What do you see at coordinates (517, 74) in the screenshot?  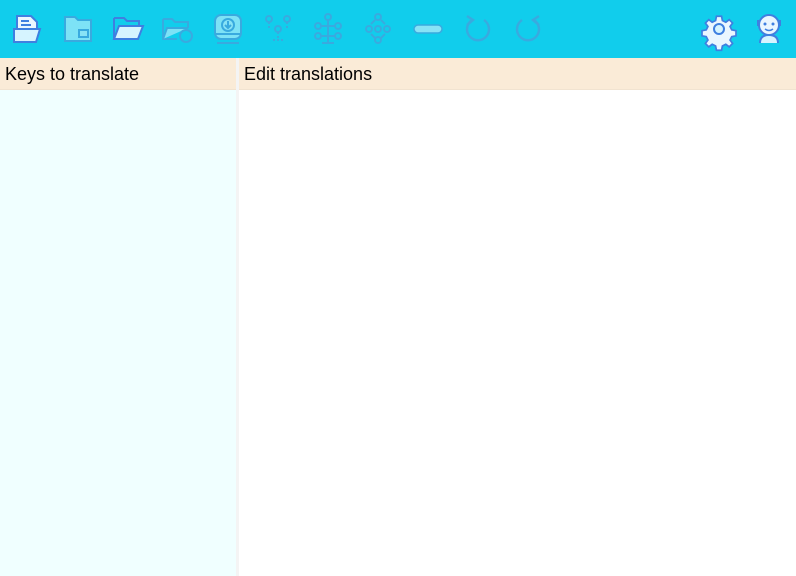 I see `translations-panel-header: Edit translations` at bounding box center [517, 74].